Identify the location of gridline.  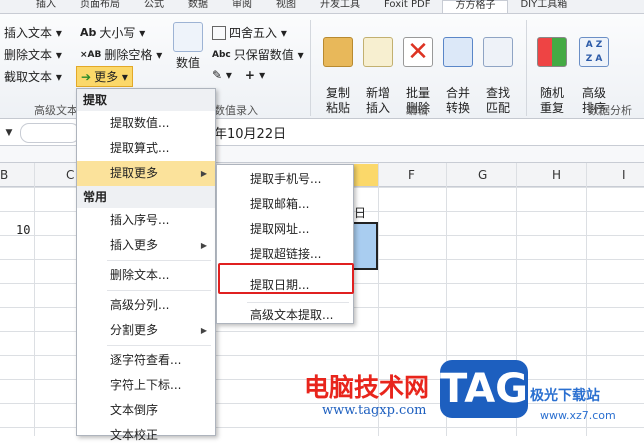
(34, 299).